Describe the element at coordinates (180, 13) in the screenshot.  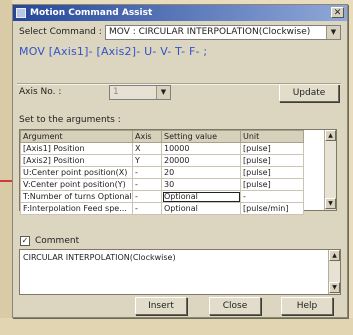
I see `title-bar: Motion Command Assist ✕` at that location.